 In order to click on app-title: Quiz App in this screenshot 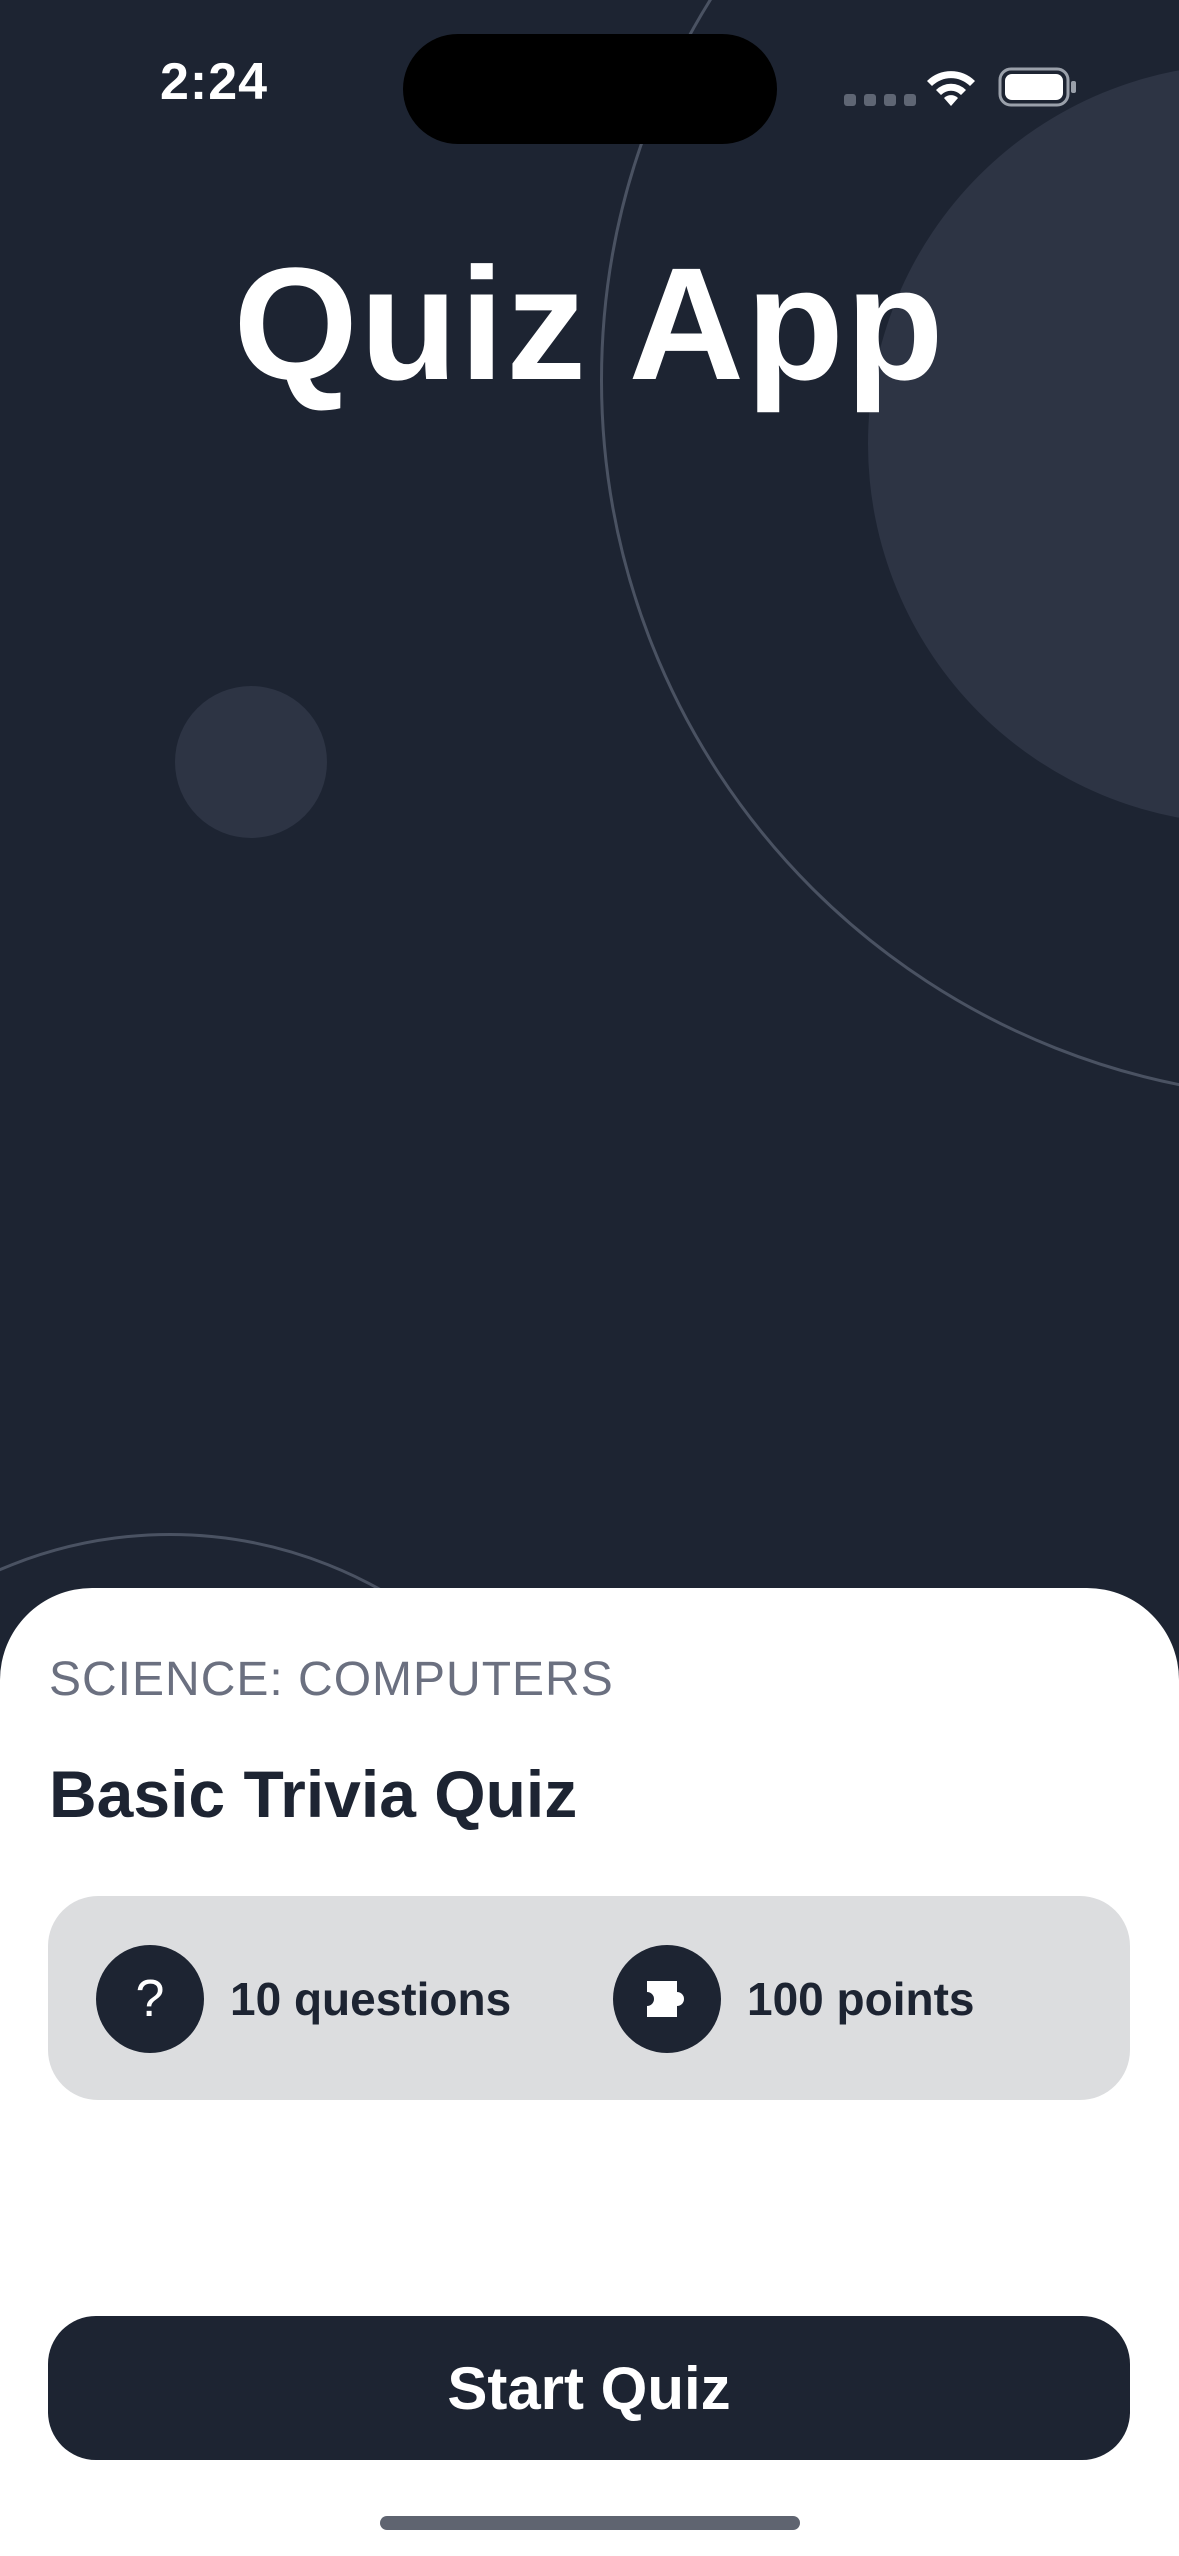, I will do `click(589, 323)`.